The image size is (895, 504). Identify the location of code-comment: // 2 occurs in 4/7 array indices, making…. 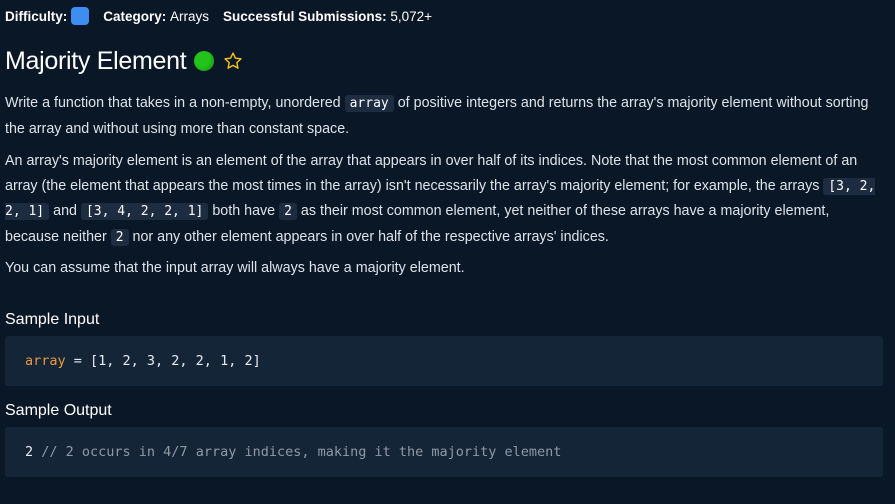
(301, 452).